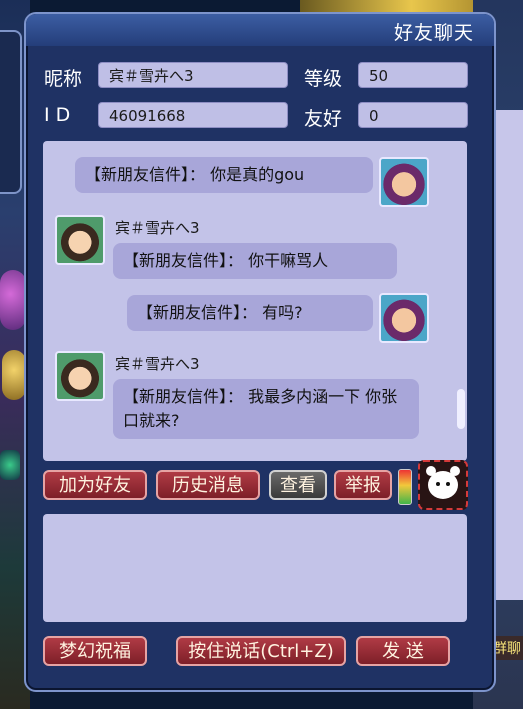  I want to click on blessing-button: 梦幻祝福, so click(95, 651).